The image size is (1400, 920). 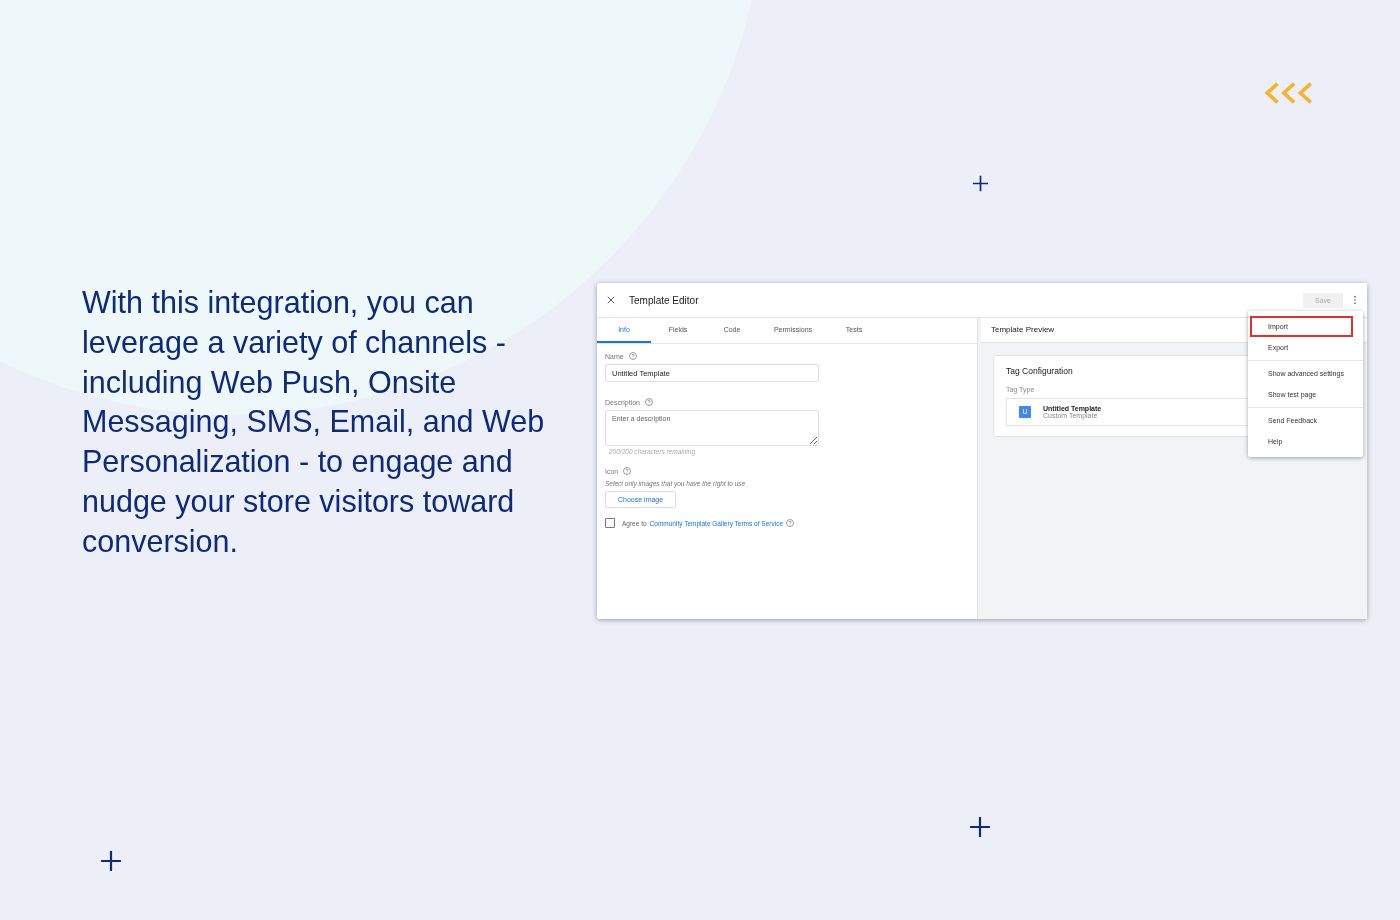 I want to click on headline: With this integration, you can leverage a variety of channels - including Web Push, Onsite Messaging, SMS, Email, and Web Personalization - to engage and nudge your store visitors toward conversion., so click(x=314, y=422).